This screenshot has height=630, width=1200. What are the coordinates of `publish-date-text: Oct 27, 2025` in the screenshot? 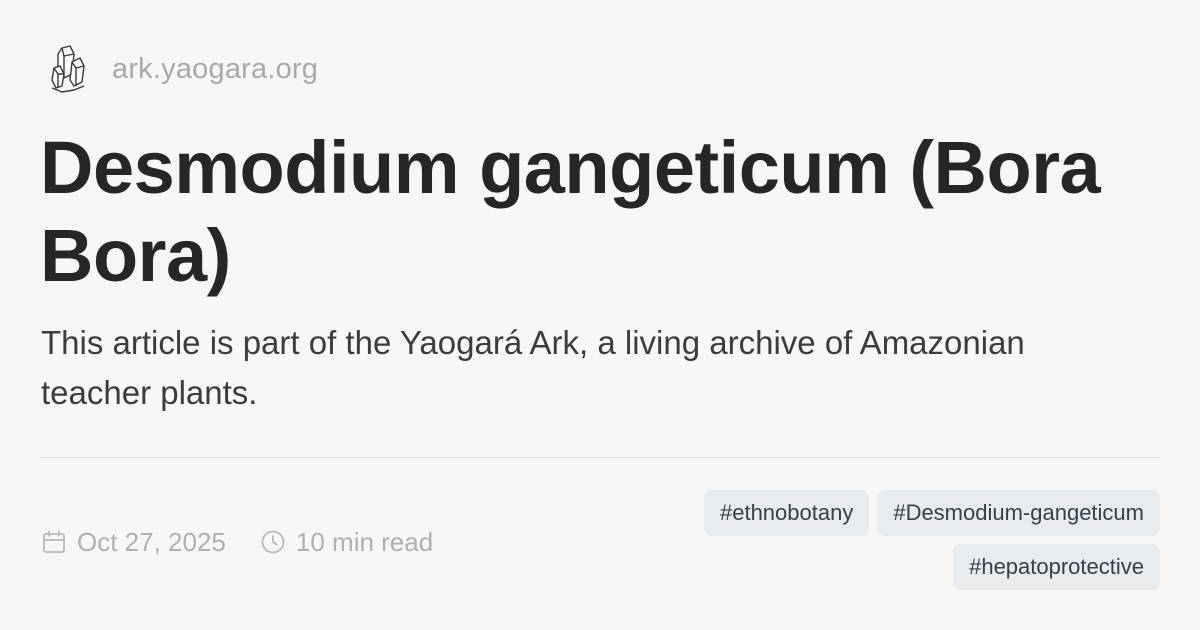 It's located at (151, 541).